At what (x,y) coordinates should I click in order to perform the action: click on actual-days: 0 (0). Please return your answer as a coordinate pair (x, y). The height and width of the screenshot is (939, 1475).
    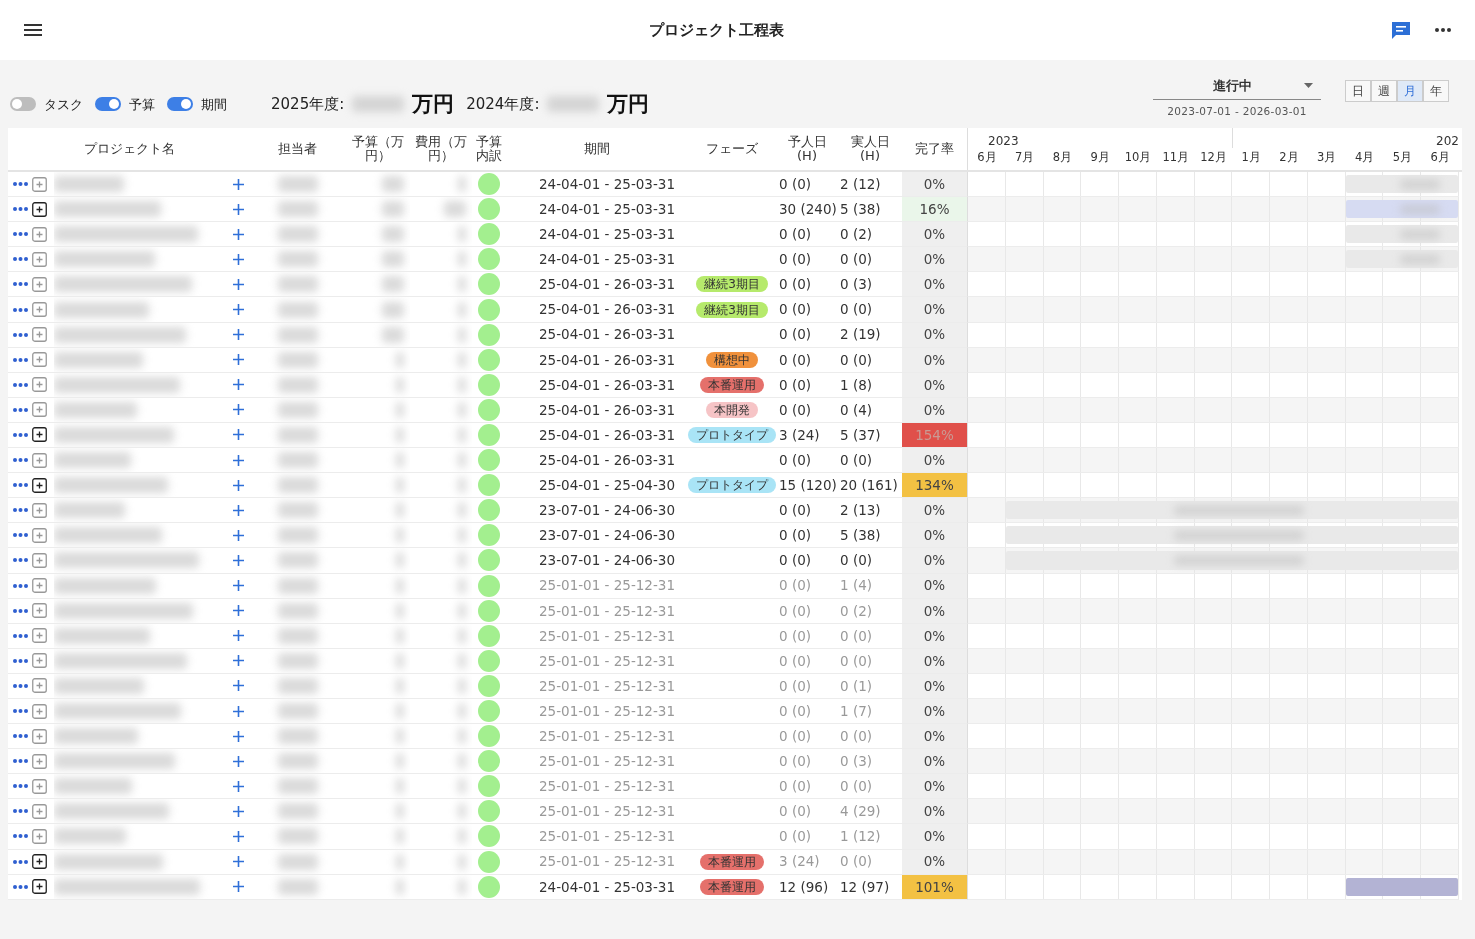
    Looking at the image, I should click on (856, 736).